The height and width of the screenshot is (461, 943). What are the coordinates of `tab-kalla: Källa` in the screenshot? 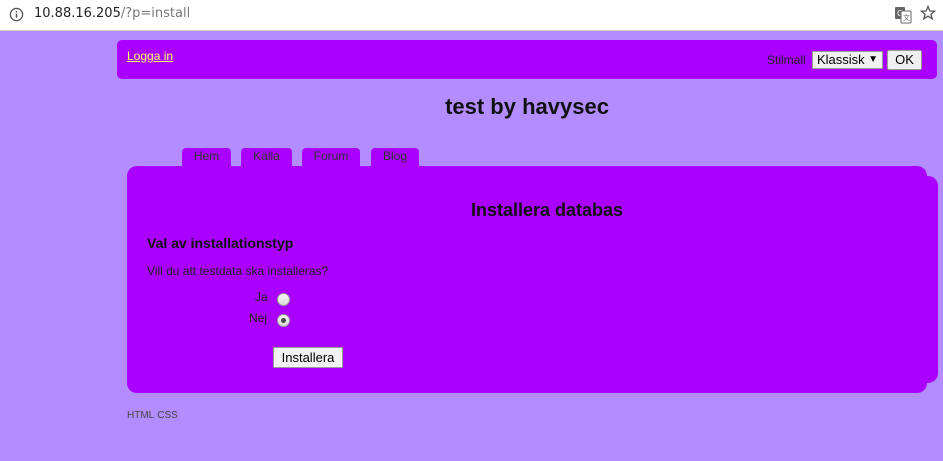 It's located at (266, 158).